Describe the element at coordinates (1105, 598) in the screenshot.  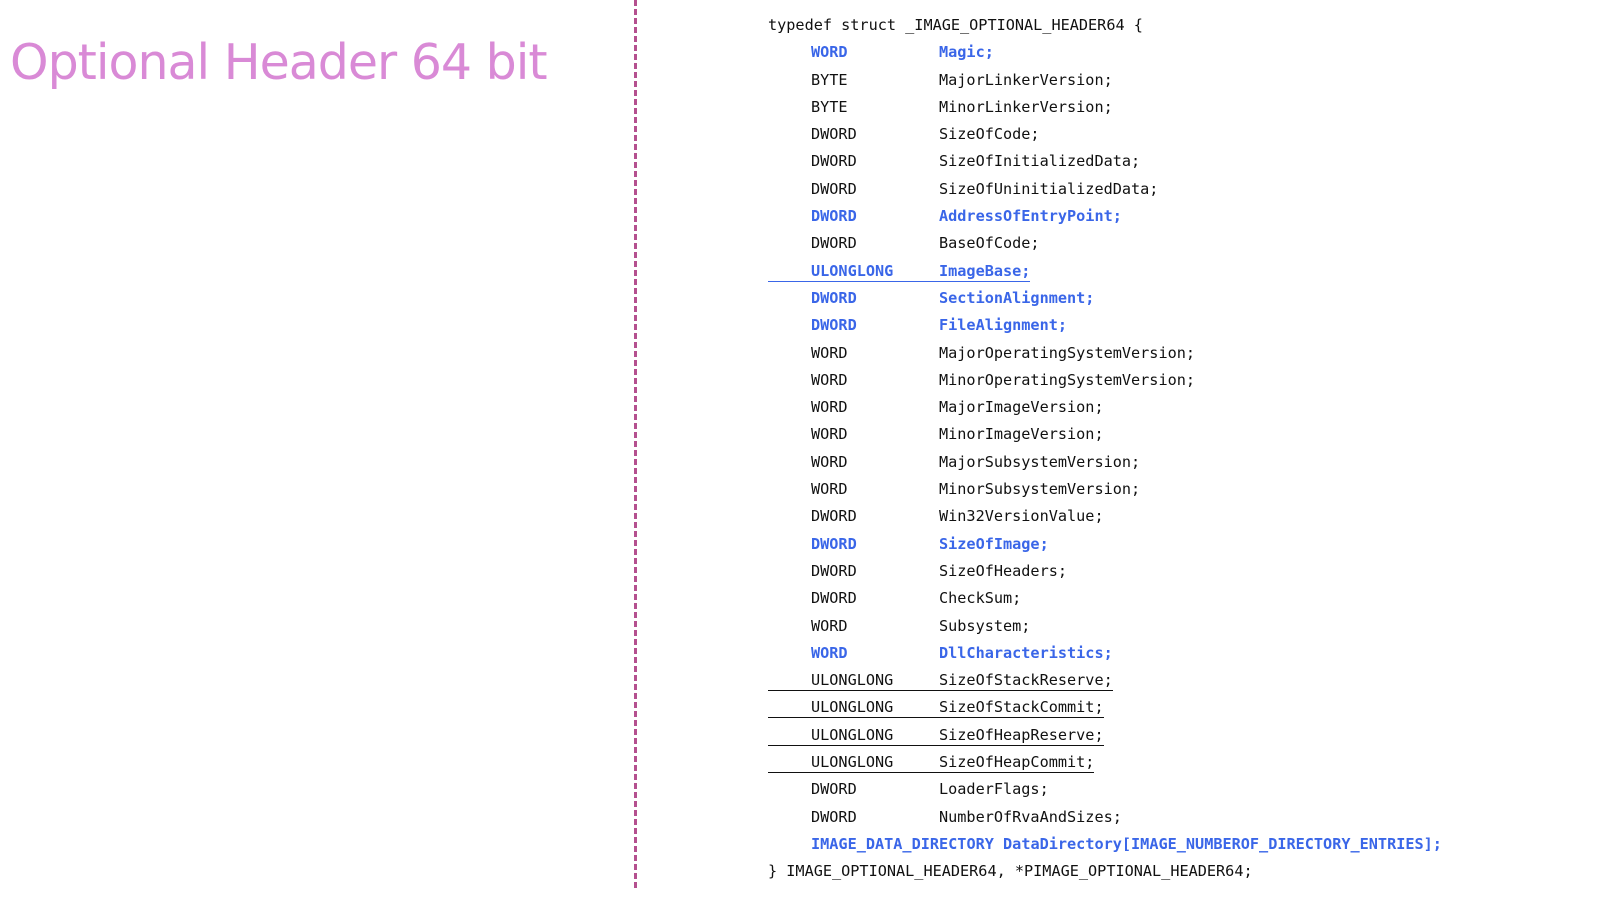
I see `struct-member-line: DWORD CheckSum;` at that location.